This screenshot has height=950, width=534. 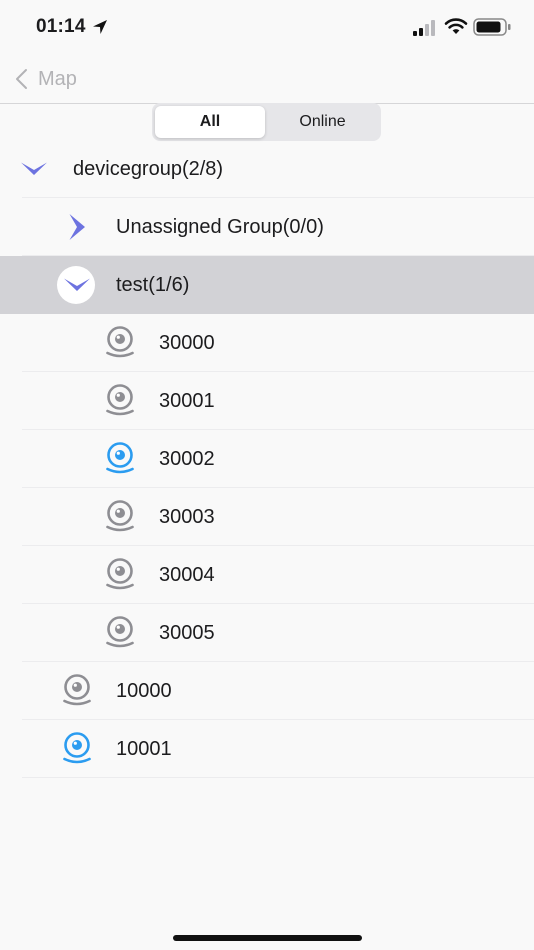 I want to click on navigation-bar: Map, so click(x=267, y=80).